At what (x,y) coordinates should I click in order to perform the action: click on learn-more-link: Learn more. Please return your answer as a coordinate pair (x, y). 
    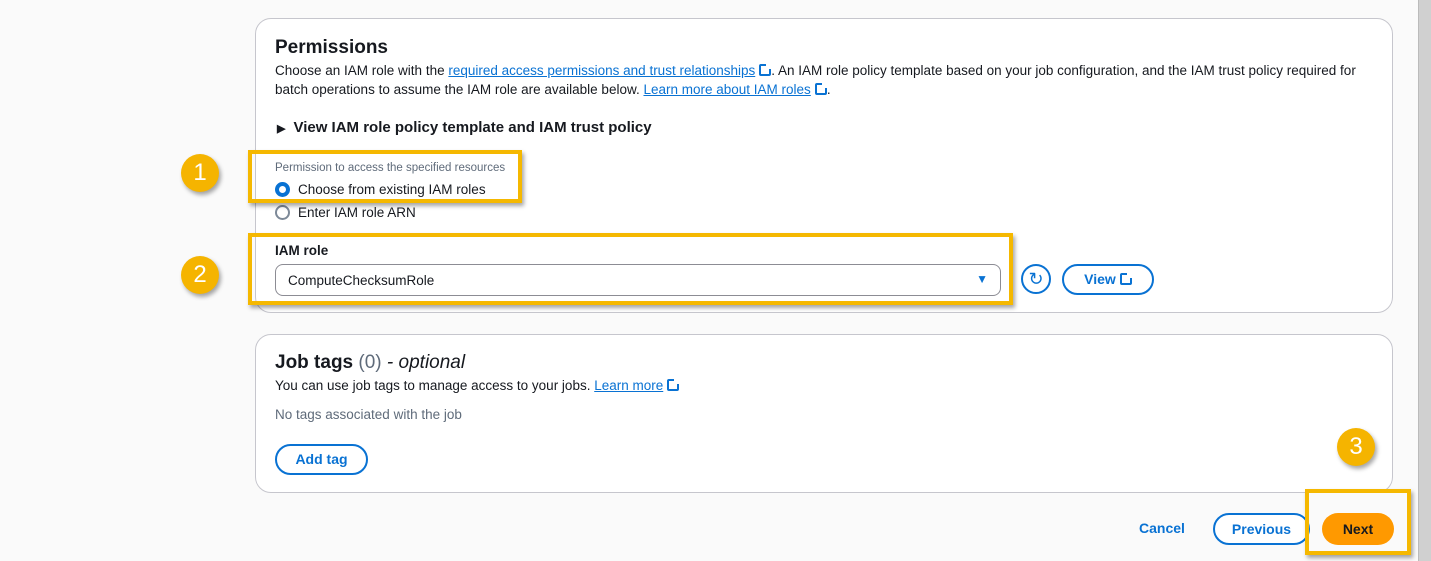
    Looking at the image, I should click on (637, 385).